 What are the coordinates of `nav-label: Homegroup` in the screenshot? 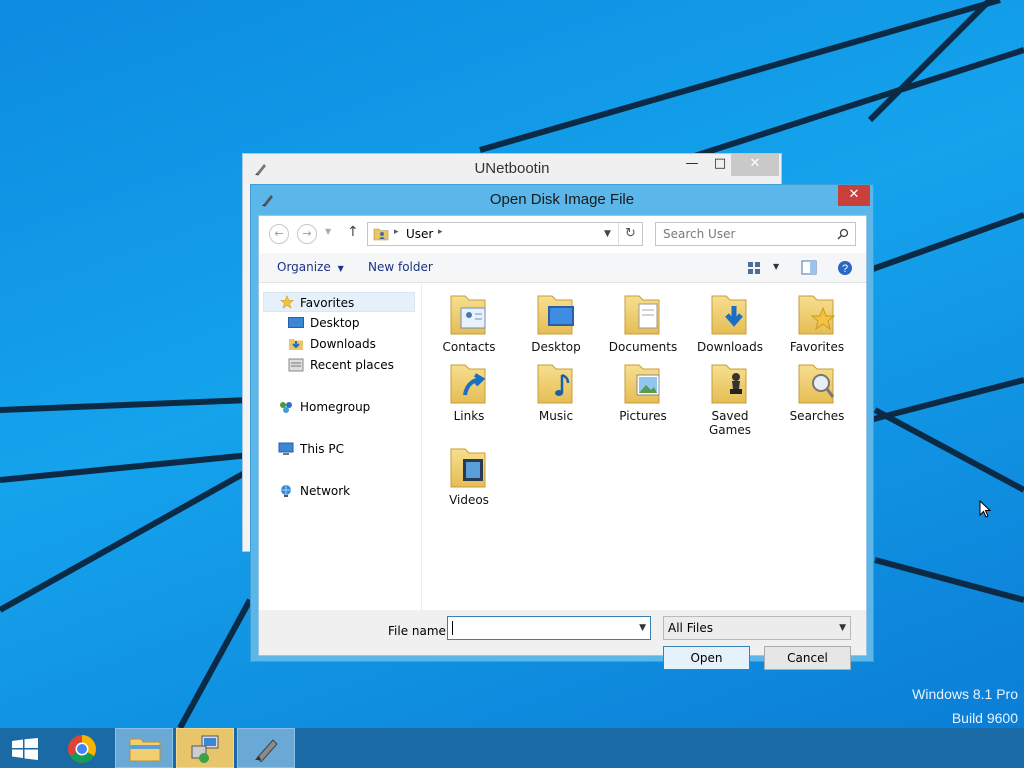 It's located at (335, 407).